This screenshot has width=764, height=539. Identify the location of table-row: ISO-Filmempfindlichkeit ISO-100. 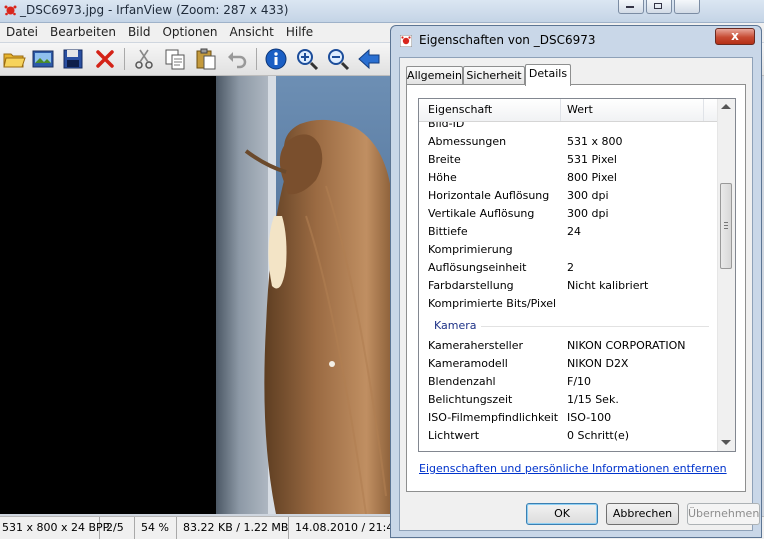
(569, 418).